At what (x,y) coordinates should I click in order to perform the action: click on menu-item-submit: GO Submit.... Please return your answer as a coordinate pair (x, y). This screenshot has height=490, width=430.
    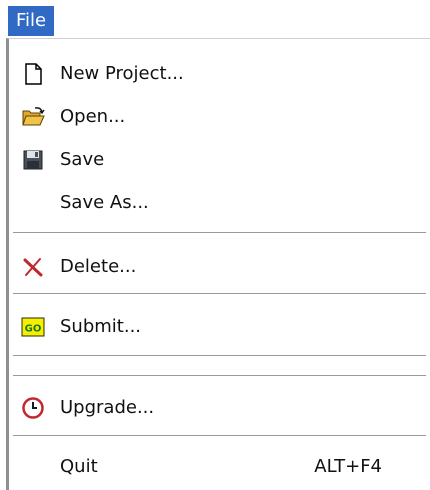
    Looking at the image, I should click on (218, 327).